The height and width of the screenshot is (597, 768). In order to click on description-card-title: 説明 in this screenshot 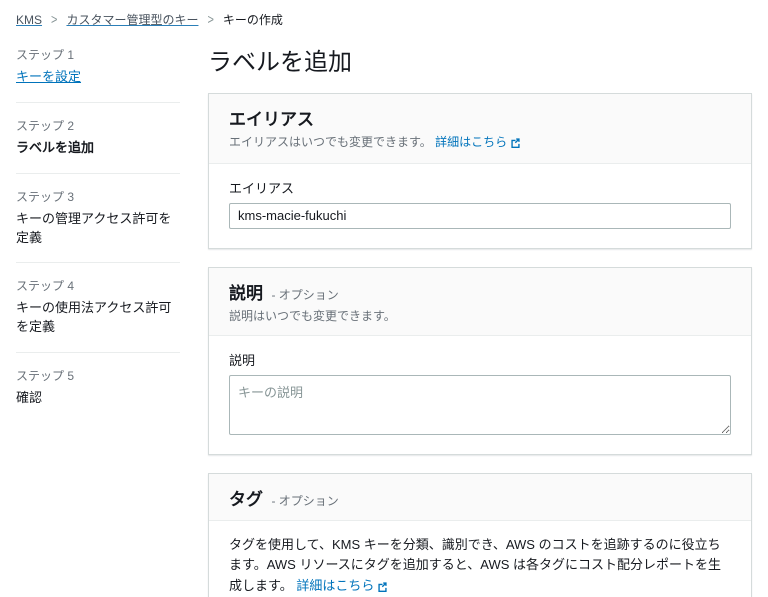, I will do `click(246, 293)`.